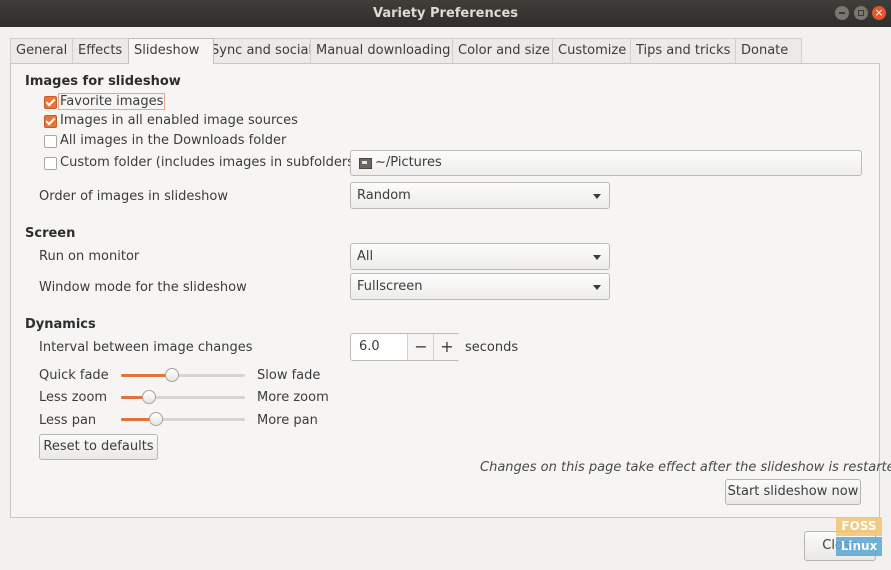 This screenshot has height=570, width=891. I want to click on tab-sync-and-social: Sync and social, so click(260, 50).